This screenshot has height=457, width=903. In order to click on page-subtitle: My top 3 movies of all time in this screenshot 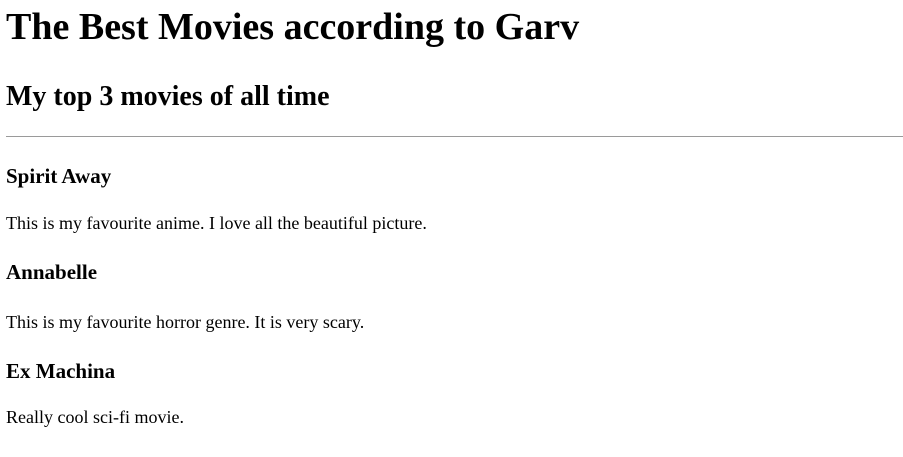, I will do `click(168, 96)`.